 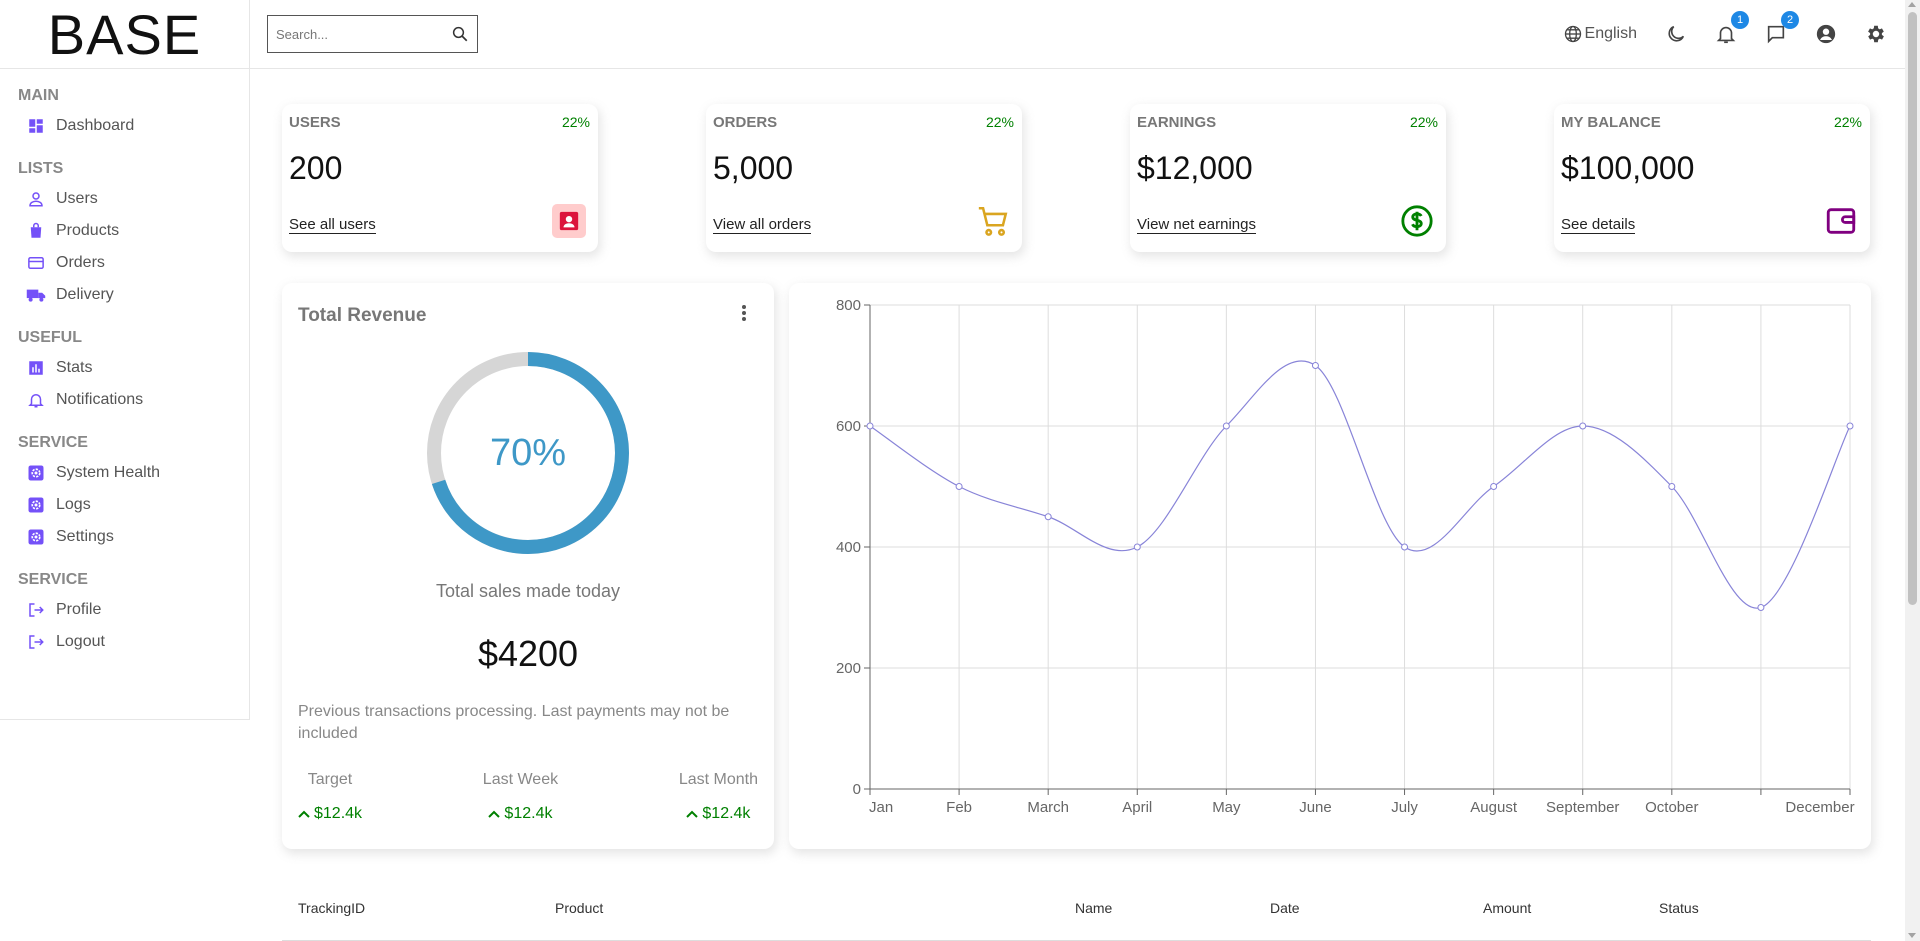 I want to click on column-header-name: Name, so click(x=1093, y=906).